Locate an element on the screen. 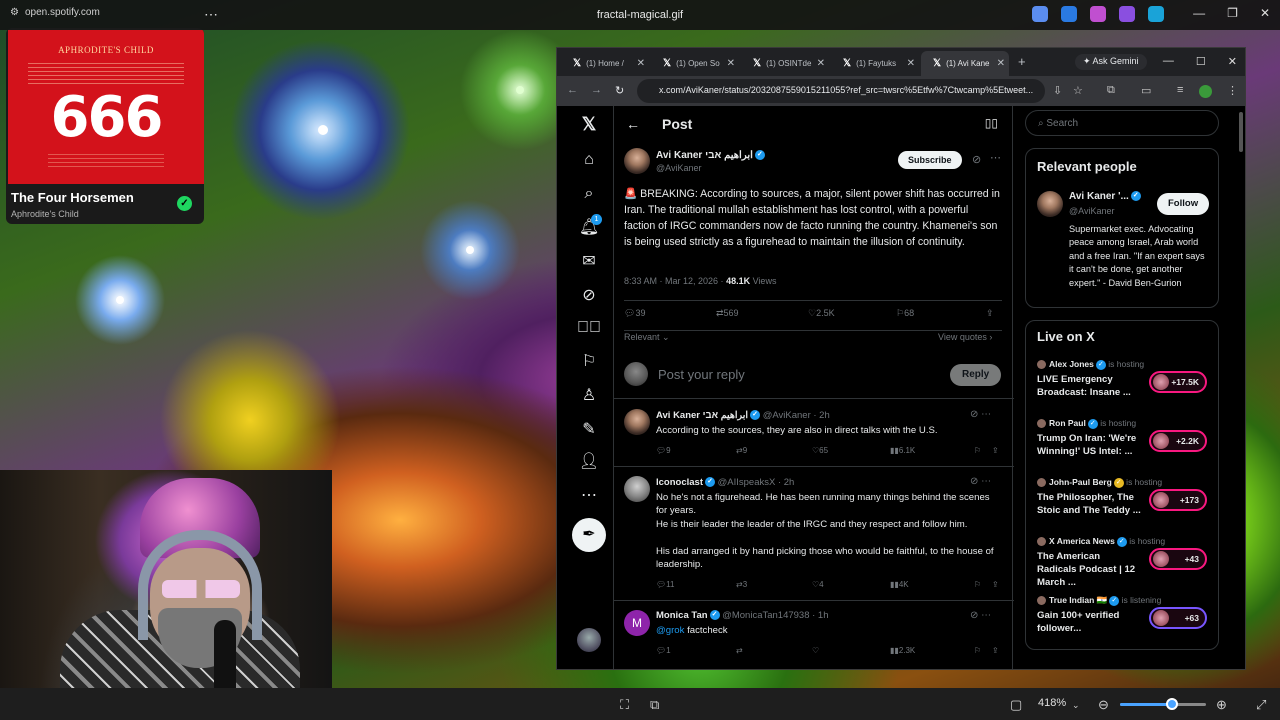 The image size is (1280, 720). minimize-button: — is located at coordinates (1168, 61).